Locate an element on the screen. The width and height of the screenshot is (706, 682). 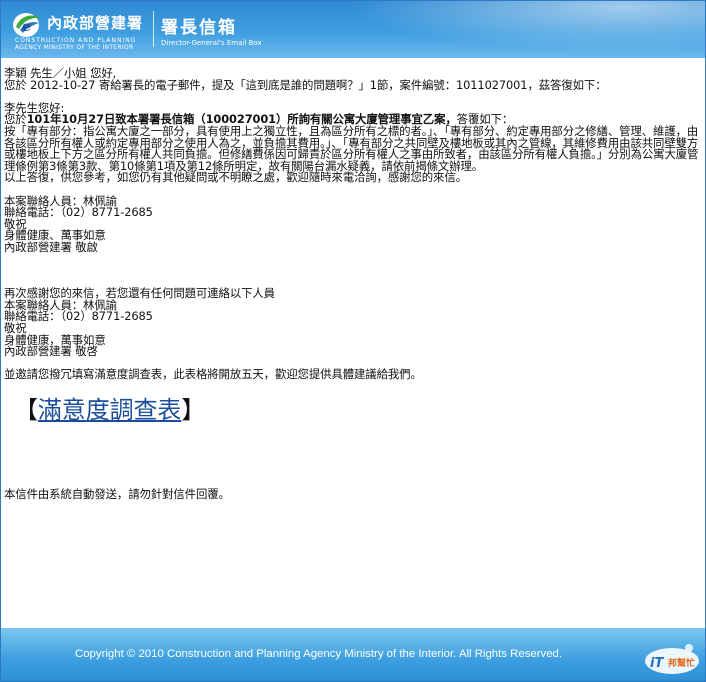
survey-link: 滿意度調查表 is located at coordinates (110, 410).